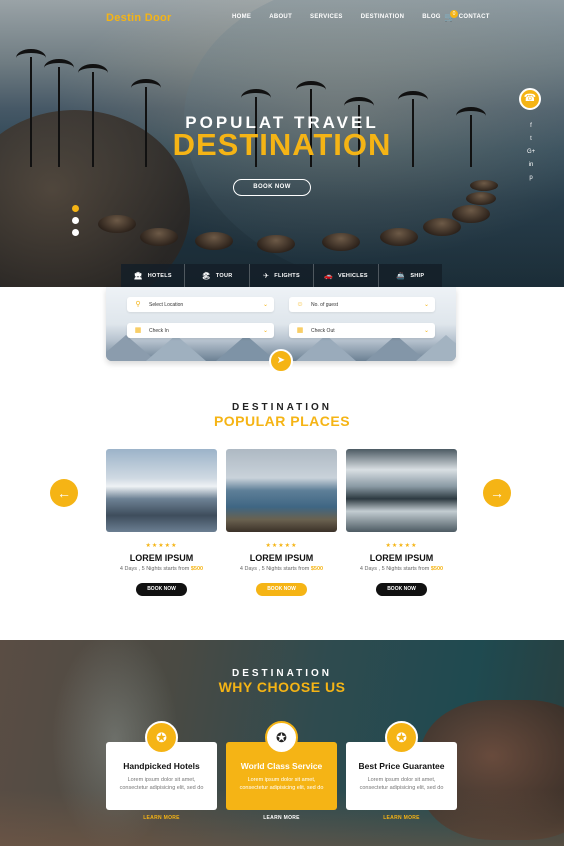 This screenshot has width=564, height=846. Describe the element at coordinates (352, 275) in the screenshot. I see `tab-label: VEHICLES` at that location.